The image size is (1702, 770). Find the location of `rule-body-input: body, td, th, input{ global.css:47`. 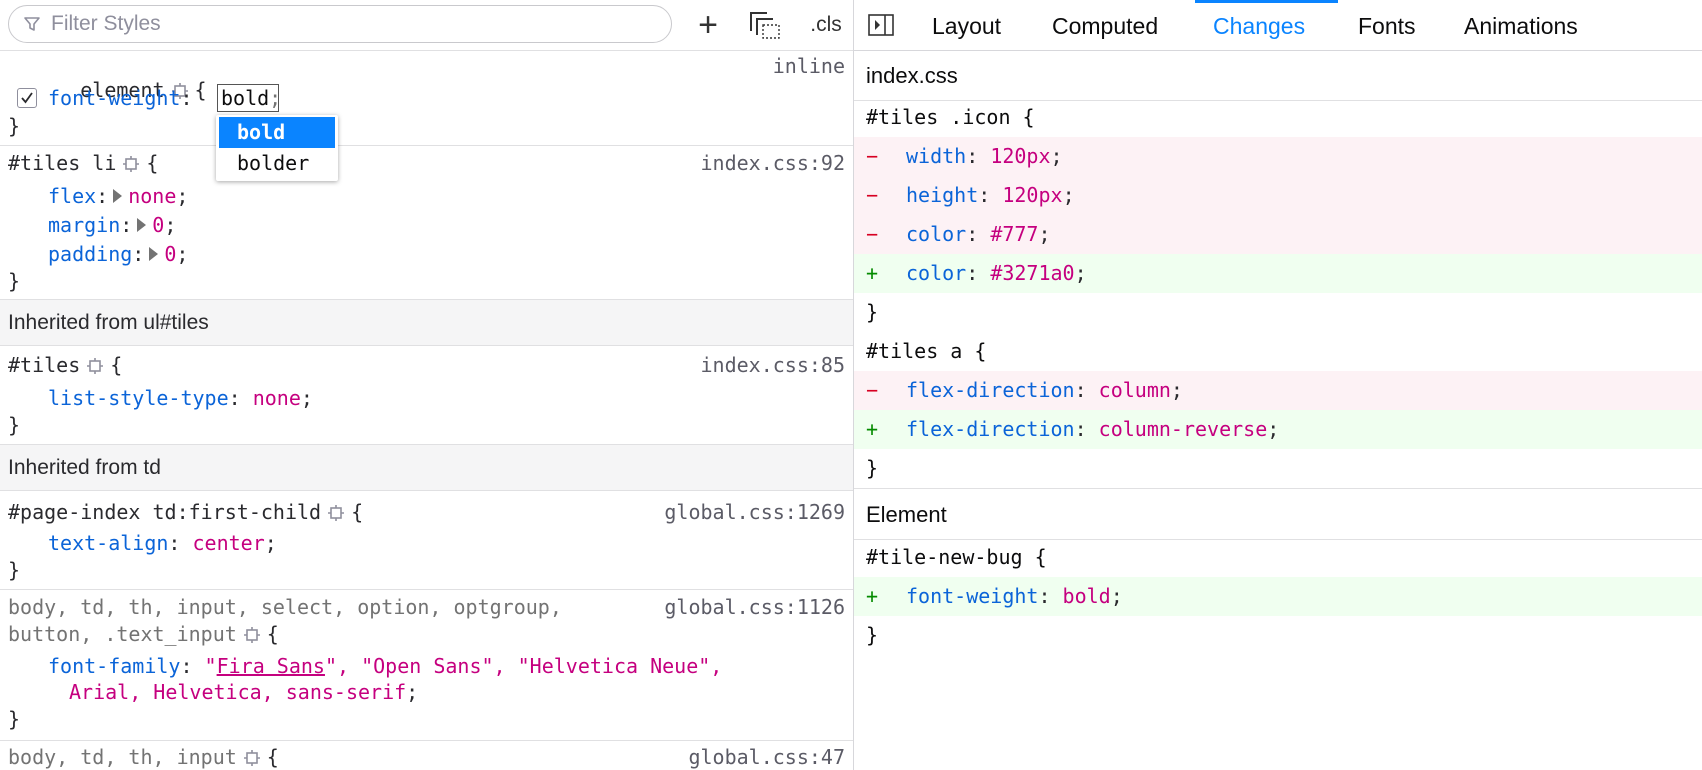

rule-body-input: body, td, th, input{ global.css:47 is located at coordinates (426, 757).